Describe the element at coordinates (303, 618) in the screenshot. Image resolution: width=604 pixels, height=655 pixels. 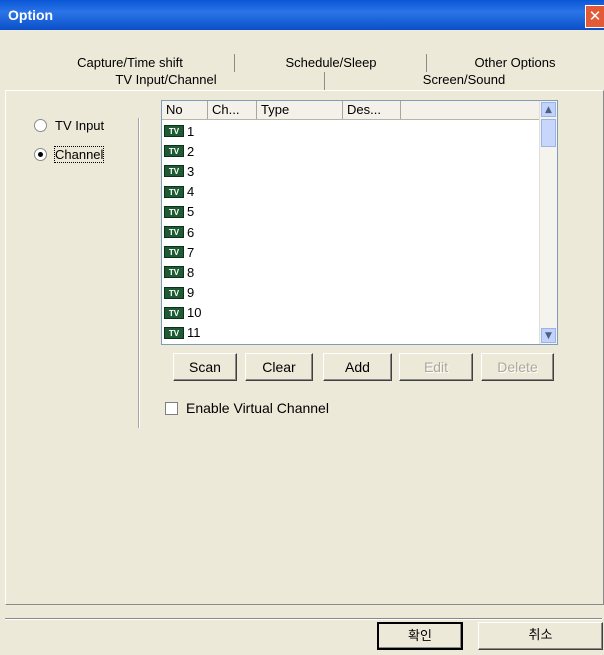
I see `footer-divider` at that location.